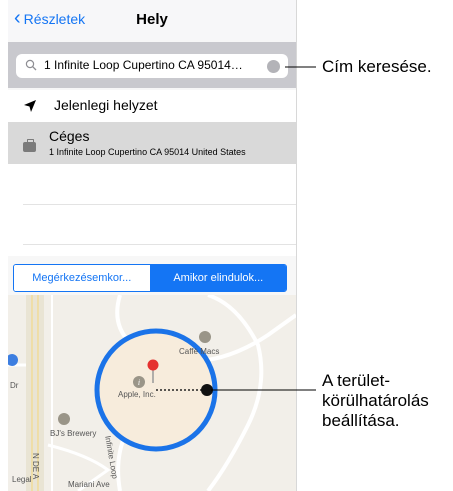  I want to click on svg-text: i, so click(139, 382).